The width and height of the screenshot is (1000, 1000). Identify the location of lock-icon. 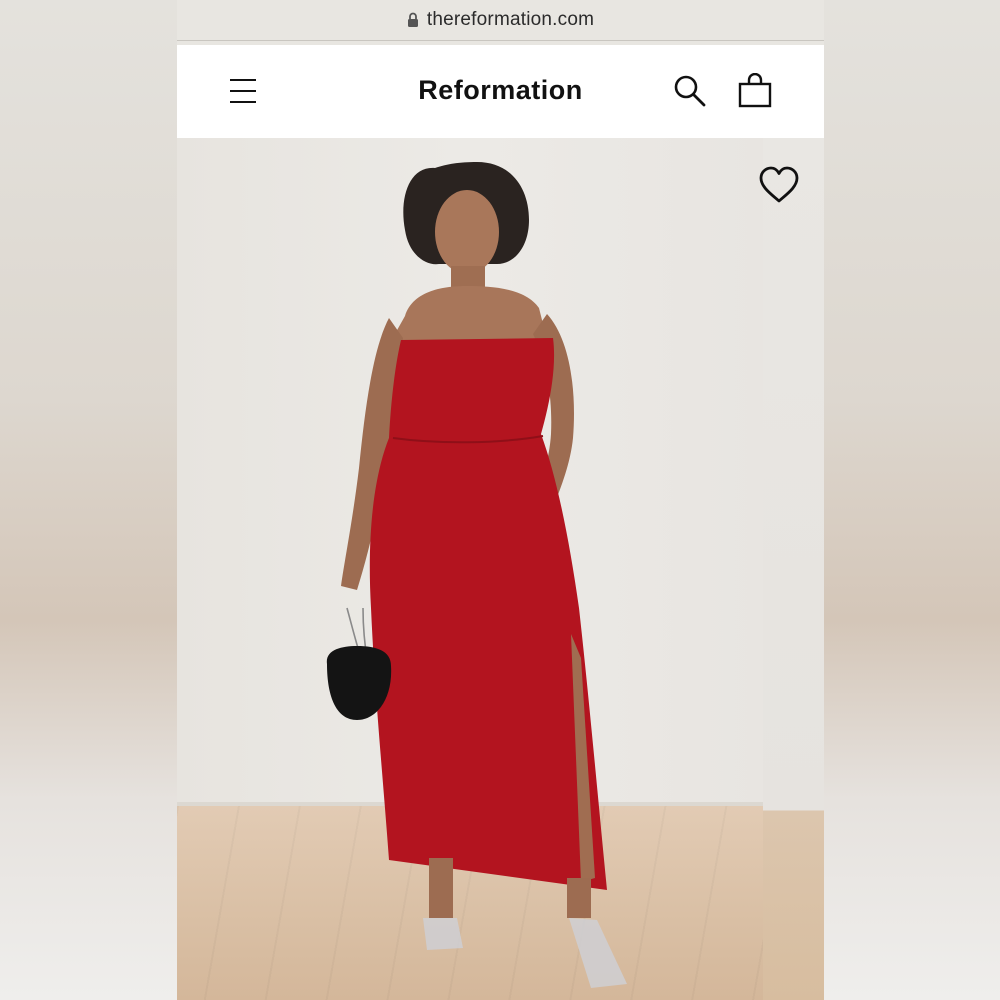
(413, 20).